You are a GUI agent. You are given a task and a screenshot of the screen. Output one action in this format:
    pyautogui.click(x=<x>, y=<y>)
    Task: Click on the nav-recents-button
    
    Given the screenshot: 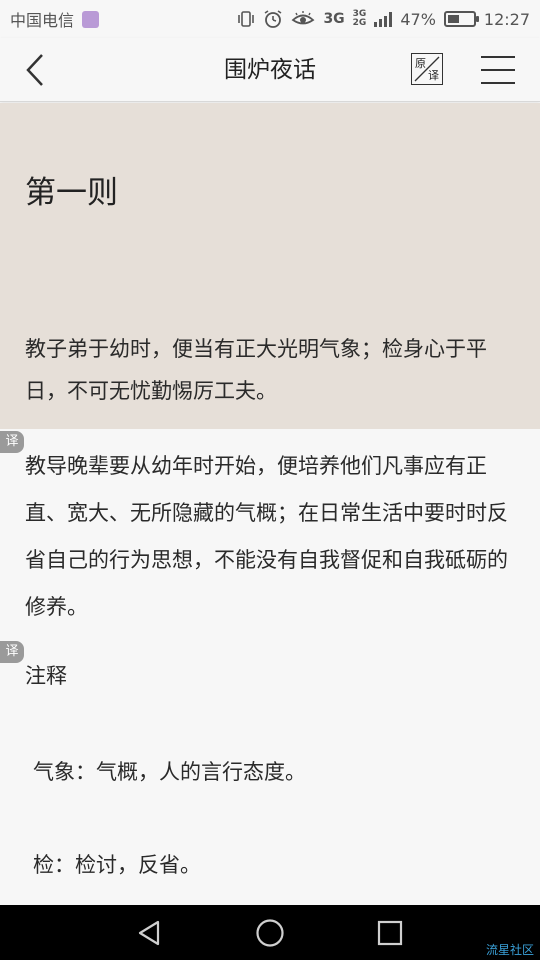 What is the action you would take?
    pyautogui.click(x=390, y=933)
    